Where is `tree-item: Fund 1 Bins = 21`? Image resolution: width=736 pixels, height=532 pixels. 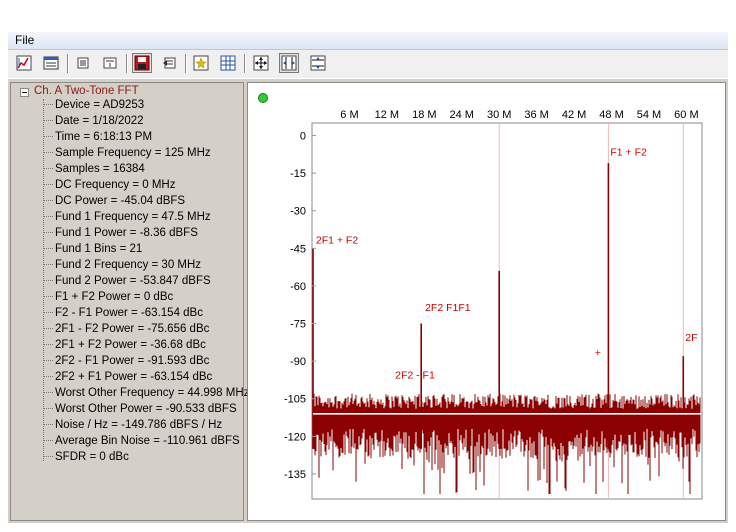
tree-item: Fund 1 Bins = 21 is located at coordinates (92, 251).